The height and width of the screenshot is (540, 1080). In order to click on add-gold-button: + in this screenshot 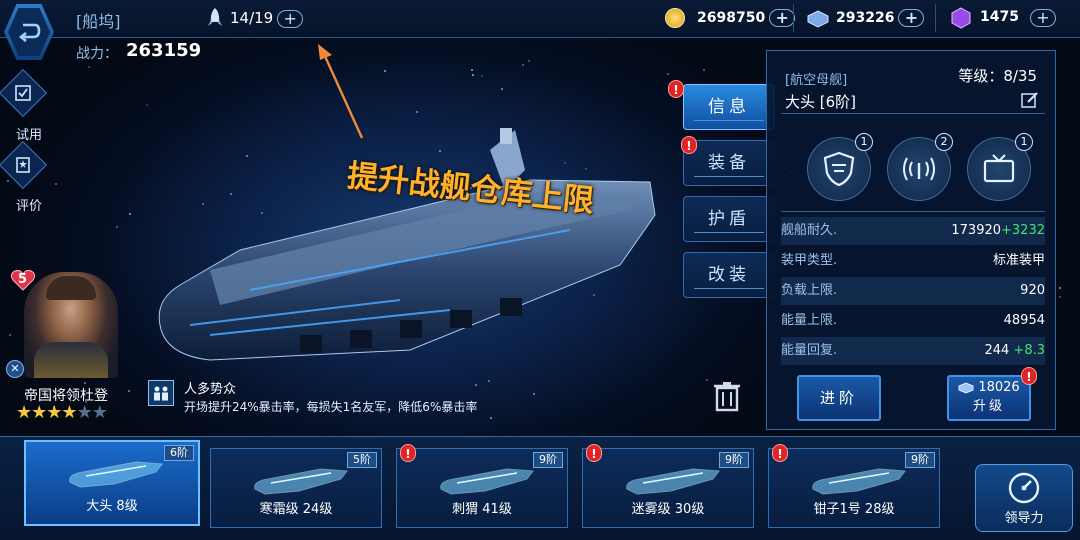, I will do `click(782, 18)`.